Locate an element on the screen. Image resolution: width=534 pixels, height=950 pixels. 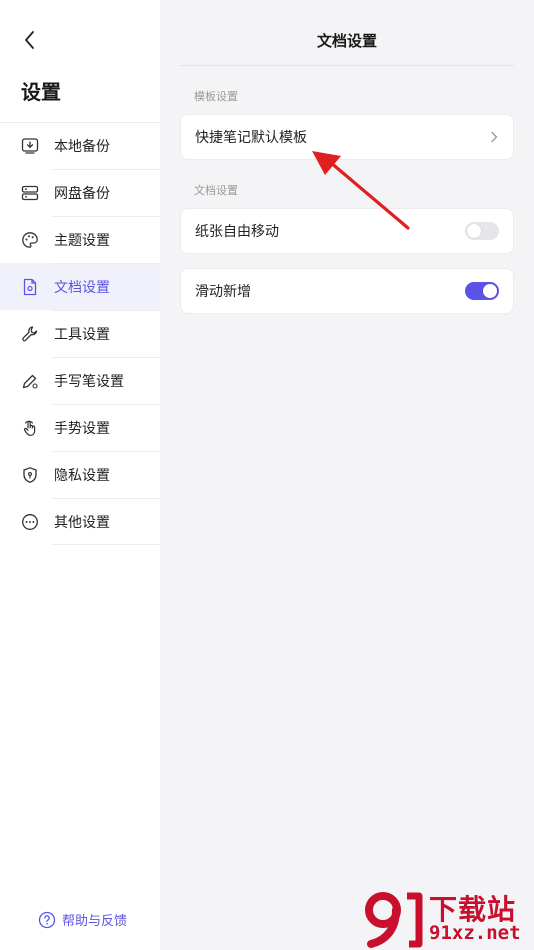
slide-add-row: 滑动新增 is located at coordinates (347, 291).